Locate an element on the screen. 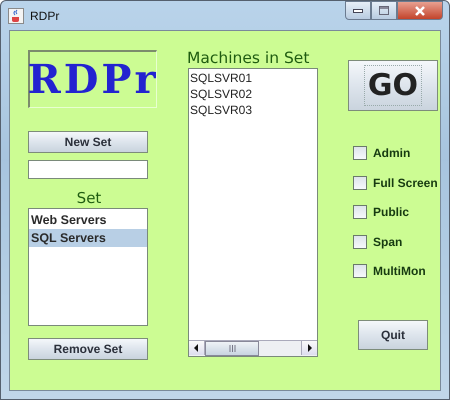  maximize-button is located at coordinates (384, 10).